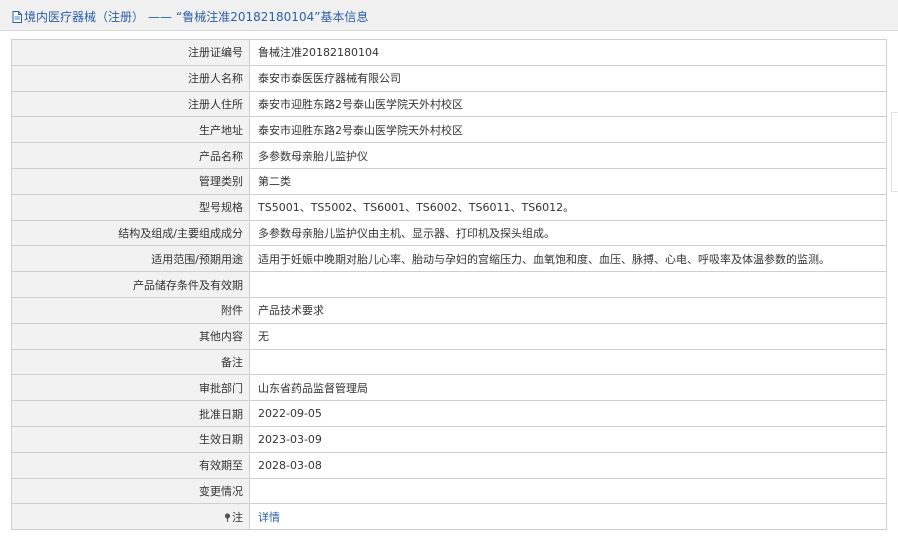 The image size is (898, 538). Describe the element at coordinates (130, 104) in the screenshot. I see `row-label: 注册人住所` at that location.